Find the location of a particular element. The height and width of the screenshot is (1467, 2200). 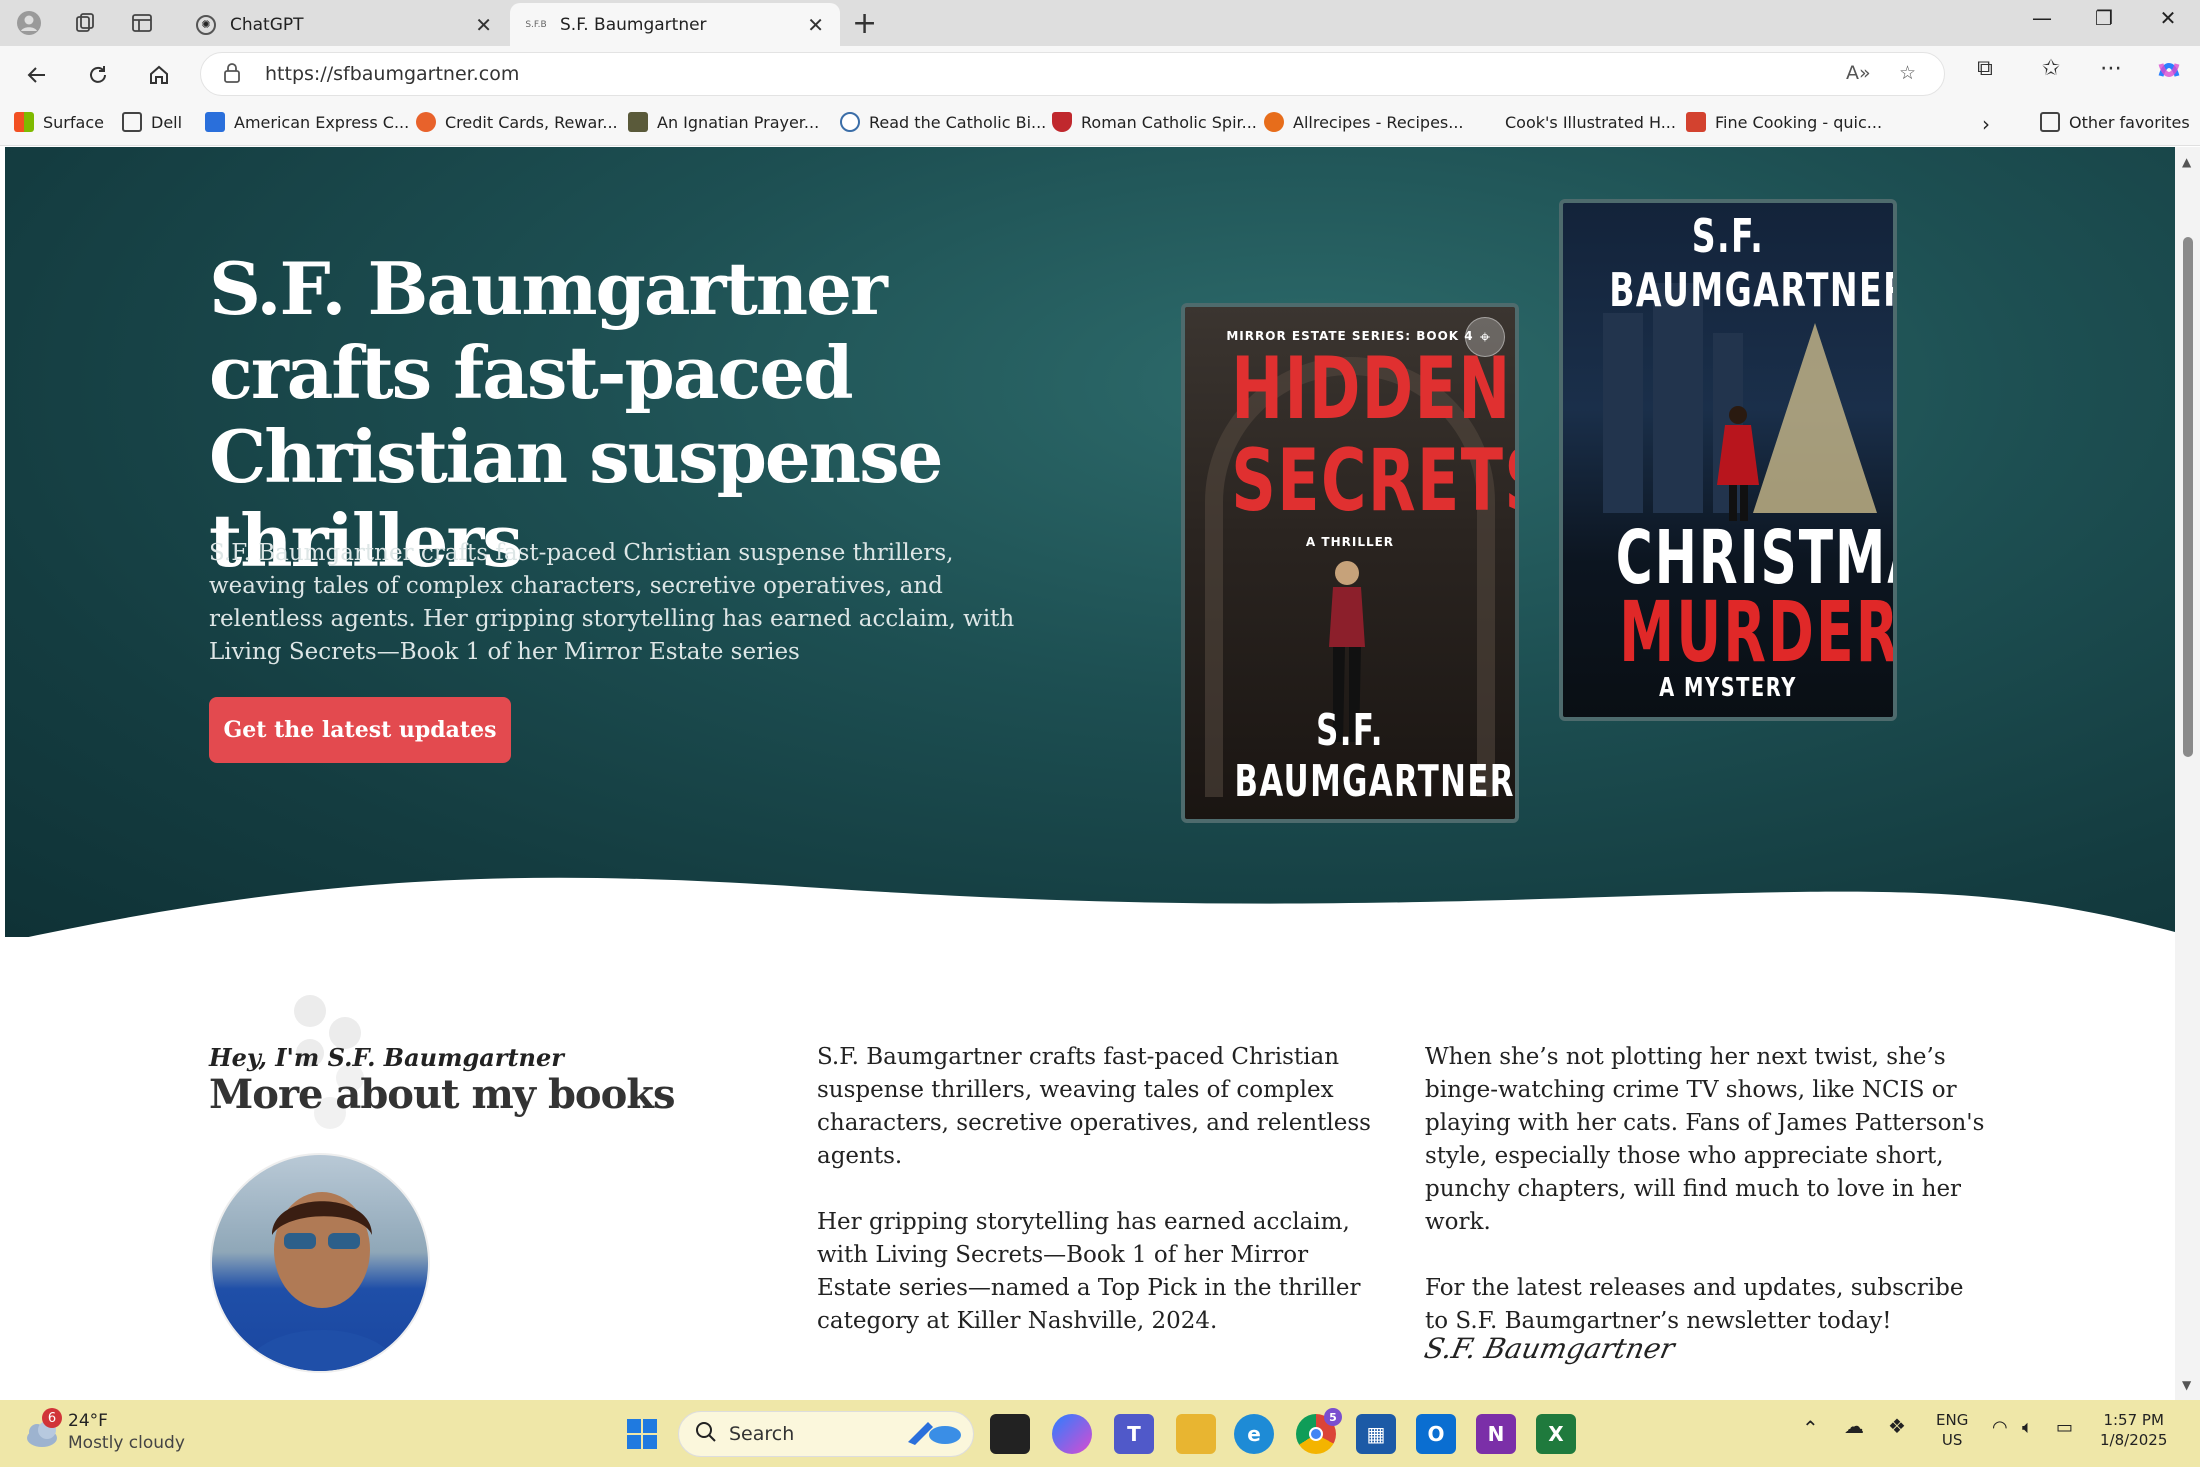

favorite-label: Surface is located at coordinates (73, 122).